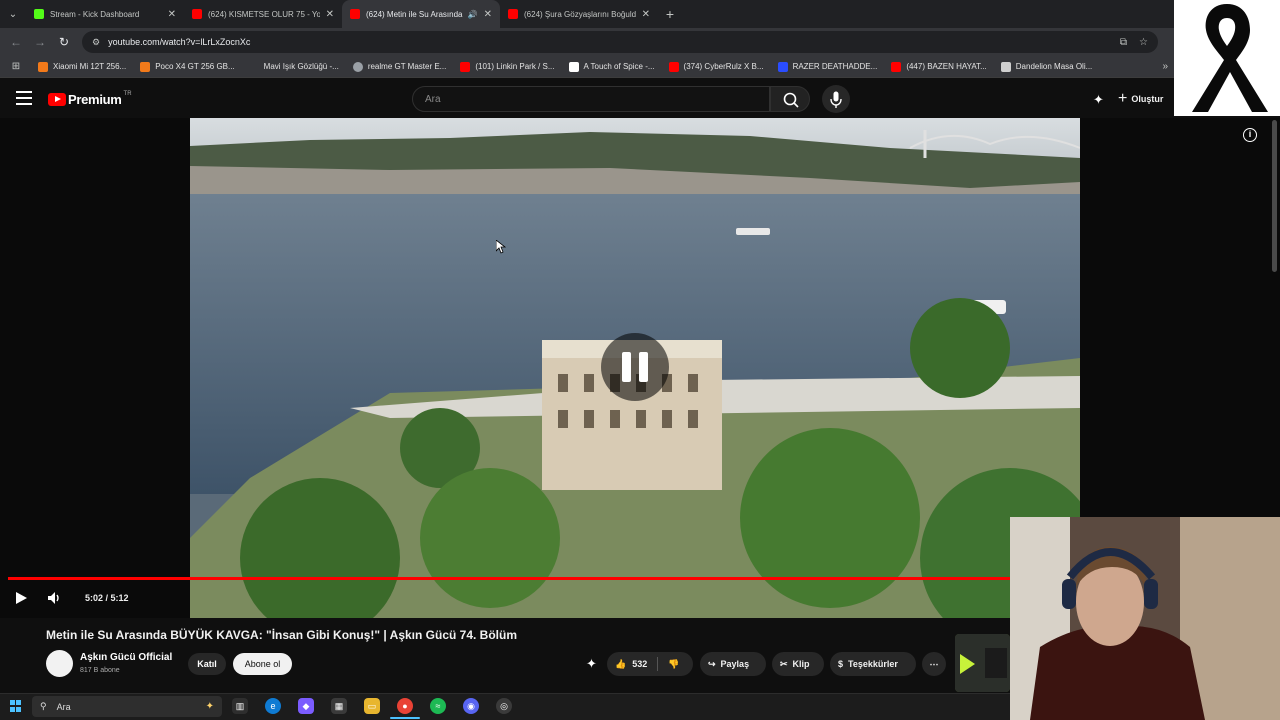  What do you see at coordinates (372, 706) in the screenshot?
I see `file-explorer-icon: ▭` at bounding box center [372, 706].